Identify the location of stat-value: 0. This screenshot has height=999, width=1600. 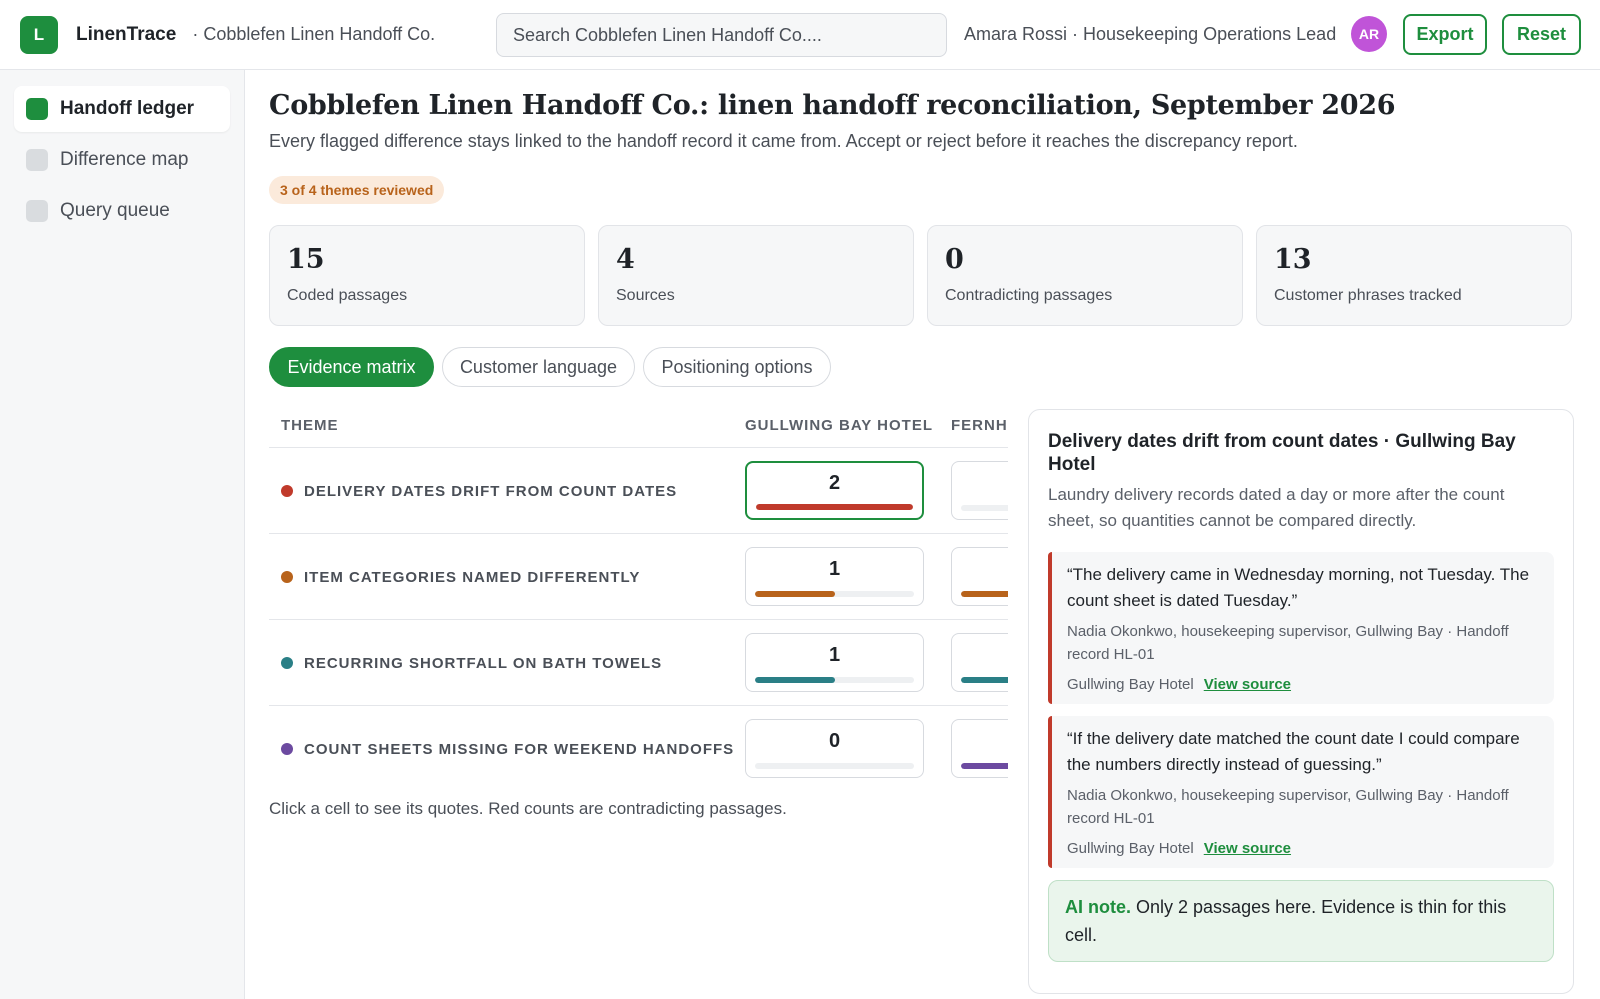
(954, 259).